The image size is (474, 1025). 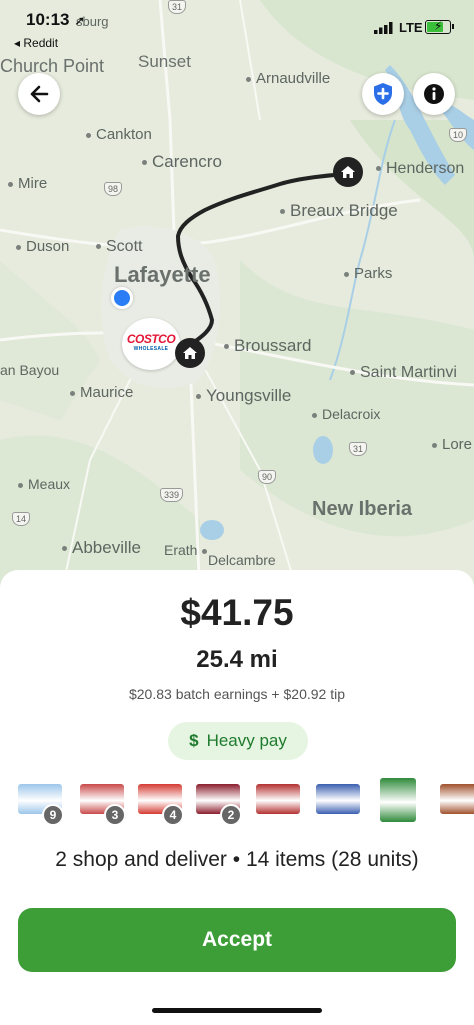 I want to click on map-label: Abbeville, so click(x=101, y=548).